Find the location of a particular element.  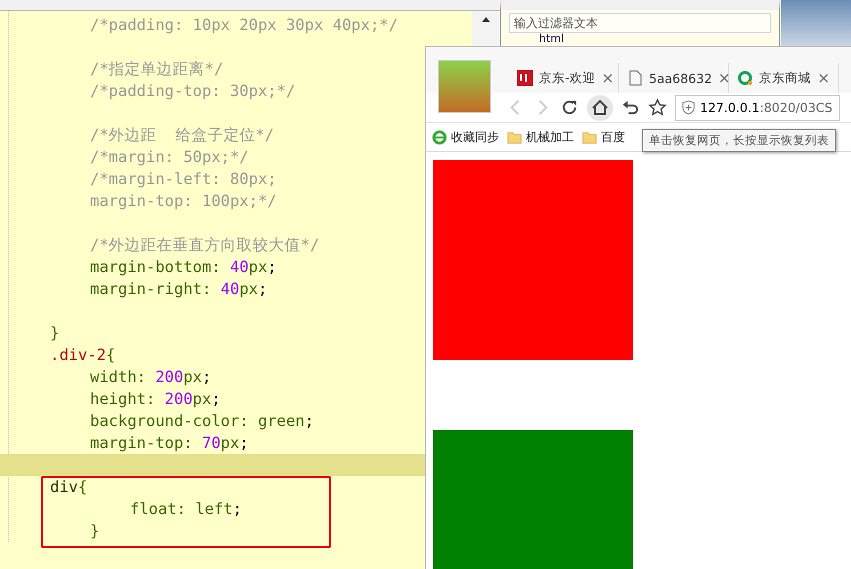

logo-icon is located at coordinates (525, 78).